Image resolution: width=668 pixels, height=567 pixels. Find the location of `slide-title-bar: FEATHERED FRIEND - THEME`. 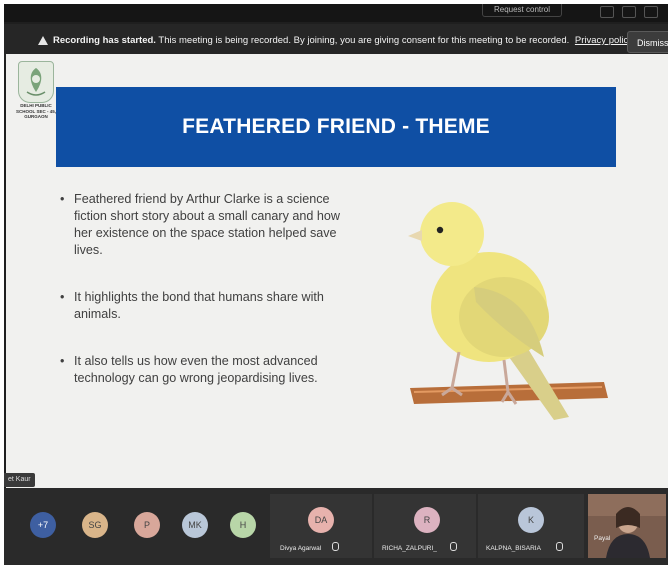

slide-title-bar: FEATHERED FRIEND - THEME is located at coordinates (336, 127).